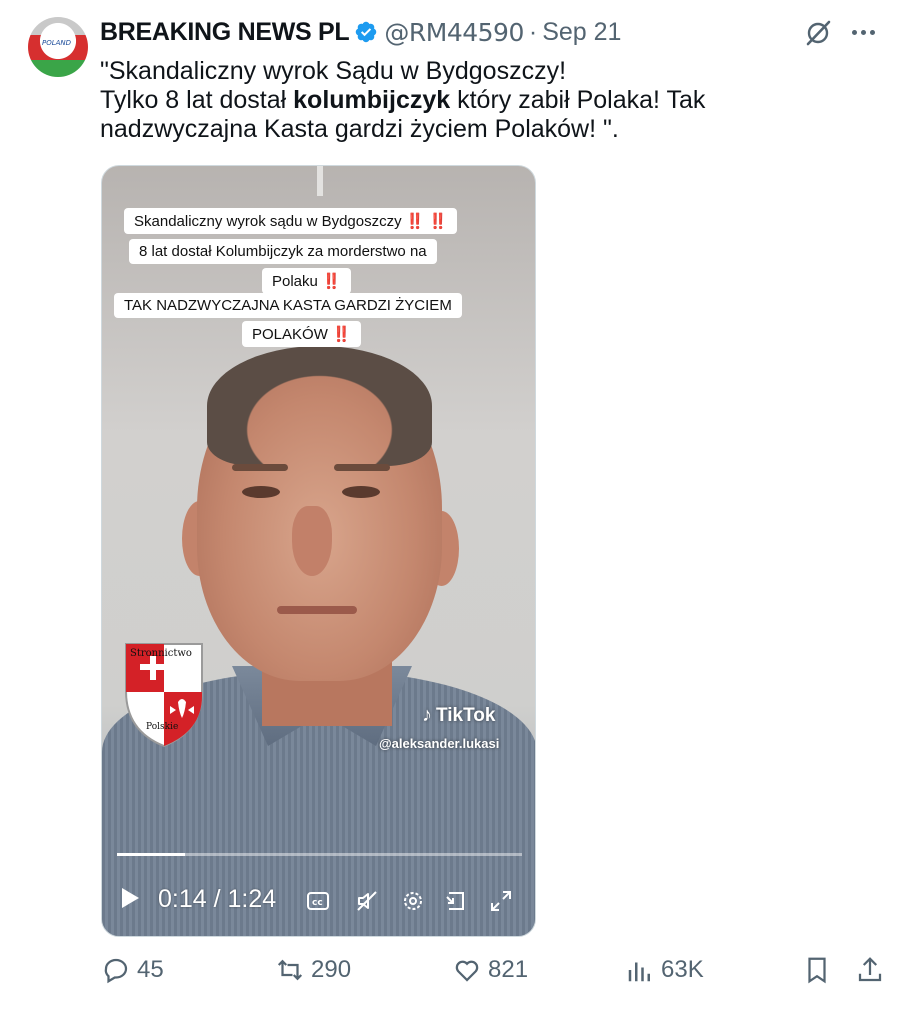  Describe the element at coordinates (682, 969) in the screenshot. I see `views-count: 63K` at that location.